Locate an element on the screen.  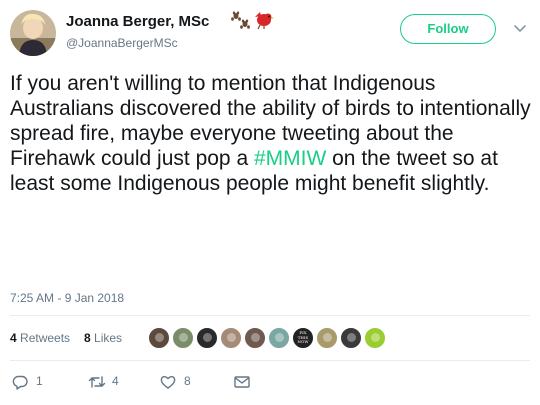
reply-icon is located at coordinates (20, 382).